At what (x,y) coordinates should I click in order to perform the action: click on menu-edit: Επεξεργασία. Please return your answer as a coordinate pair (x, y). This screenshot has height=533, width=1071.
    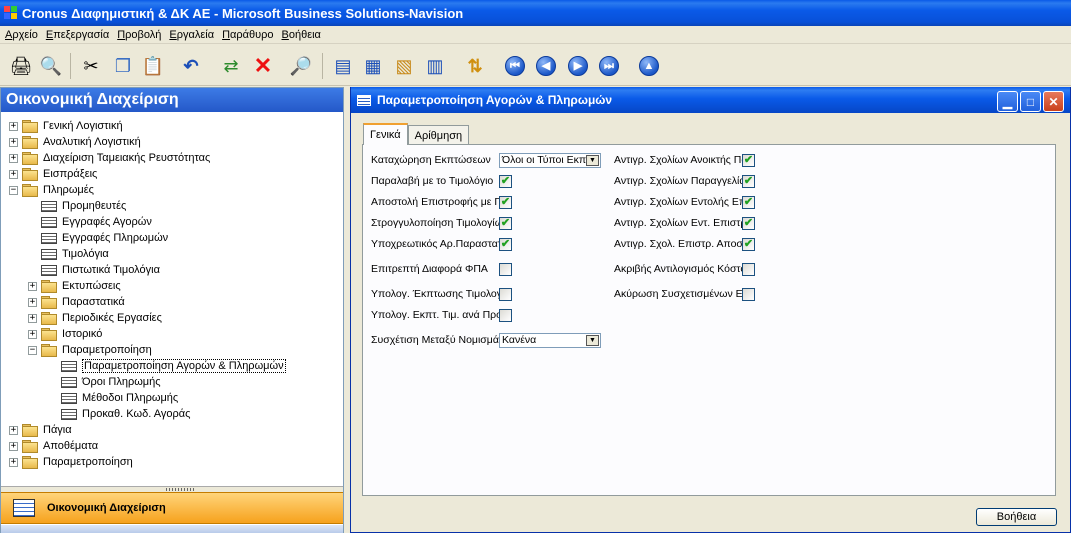
    Looking at the image, I should click on (78, 35).